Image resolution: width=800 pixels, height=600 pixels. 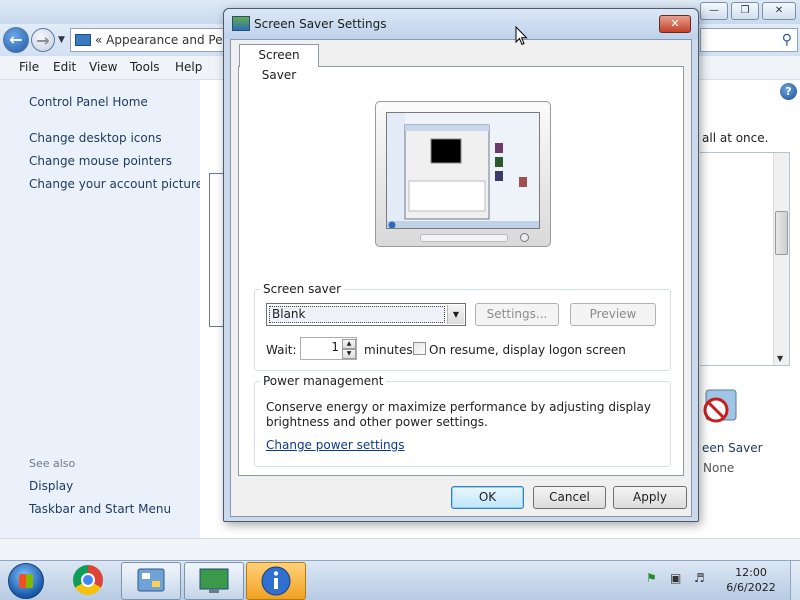 What do you see at coordinates (650, 497) in the screenshot?
I see `apply-button: Apply` at bounding box center [650, 497].